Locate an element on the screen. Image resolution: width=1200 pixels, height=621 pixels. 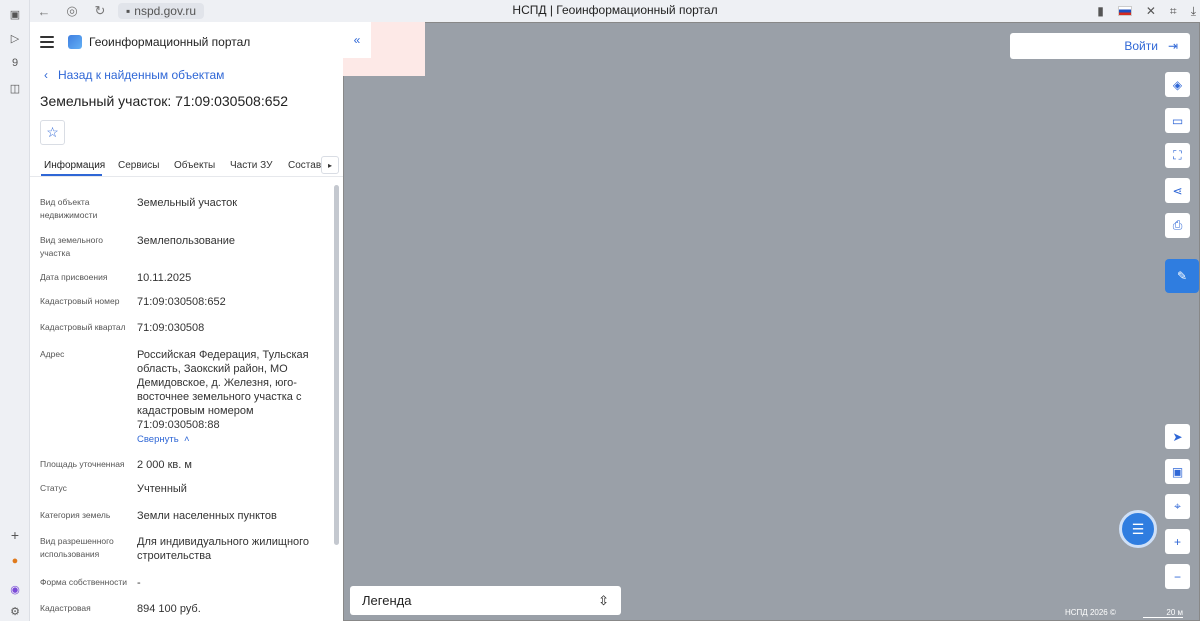
tab-parts: Части ЗУ is located at coordinates (251, 165).